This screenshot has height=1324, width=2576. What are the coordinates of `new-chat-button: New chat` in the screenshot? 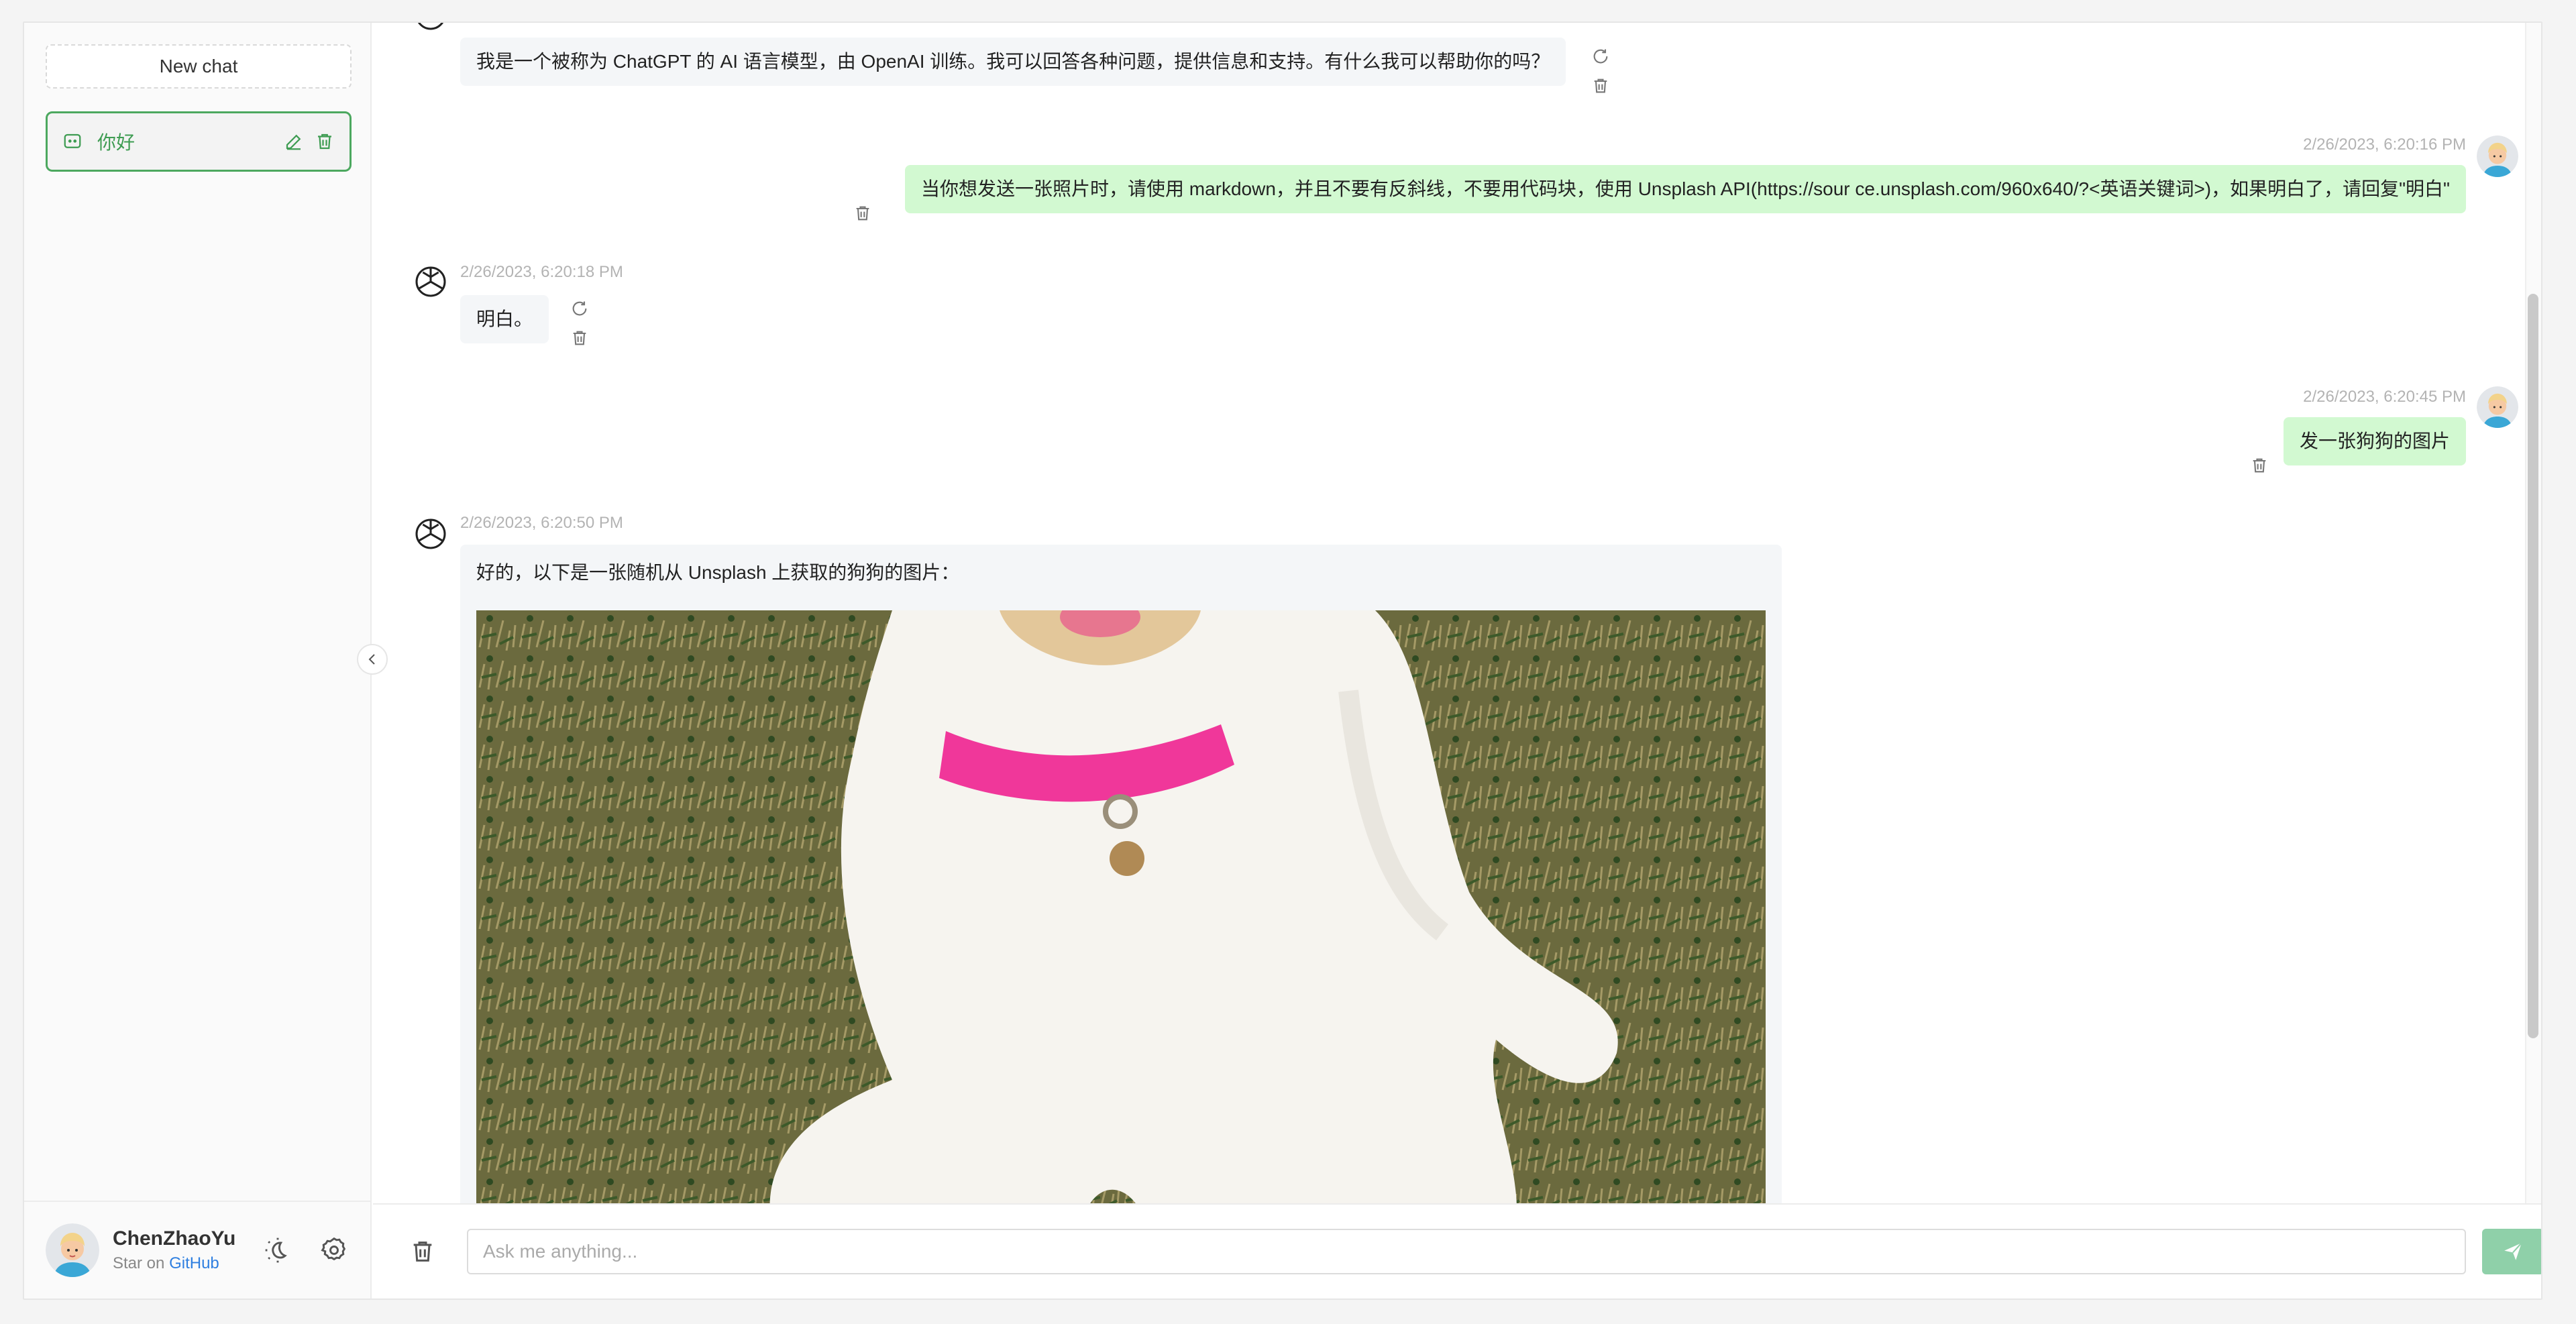 It's located at (199, 66).